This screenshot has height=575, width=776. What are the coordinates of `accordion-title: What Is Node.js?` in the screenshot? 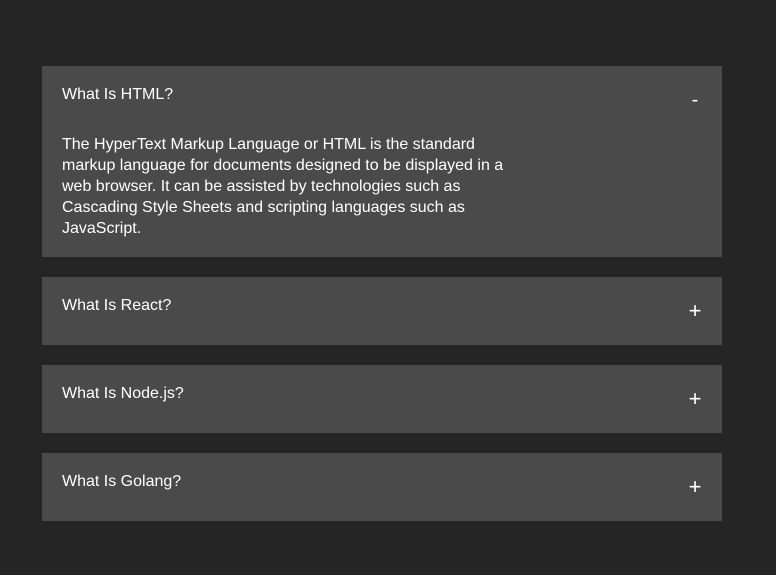 It's located at (123, 393).